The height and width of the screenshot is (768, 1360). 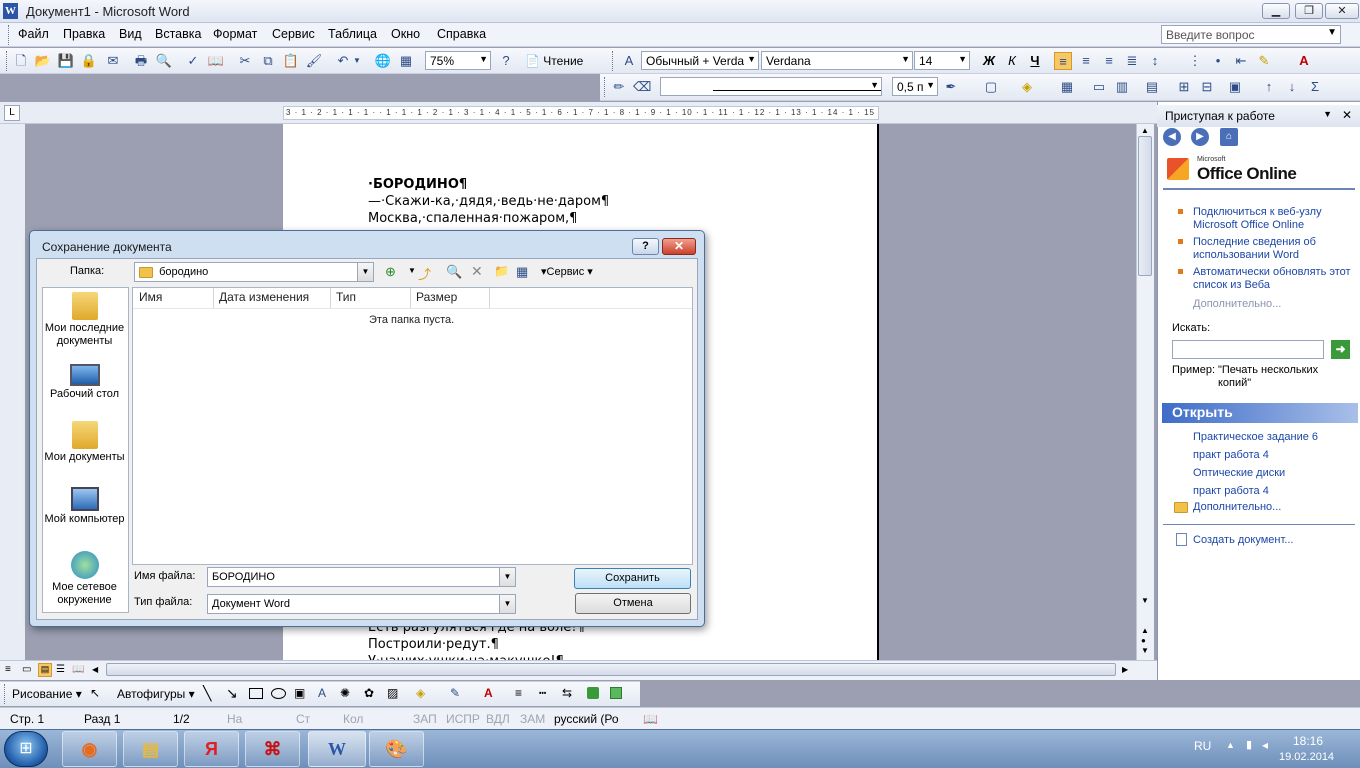 What do you see at coordinates (207, 693) in the screenshot?
I see `line-icon: ╲` at bounding box center [207, 693].